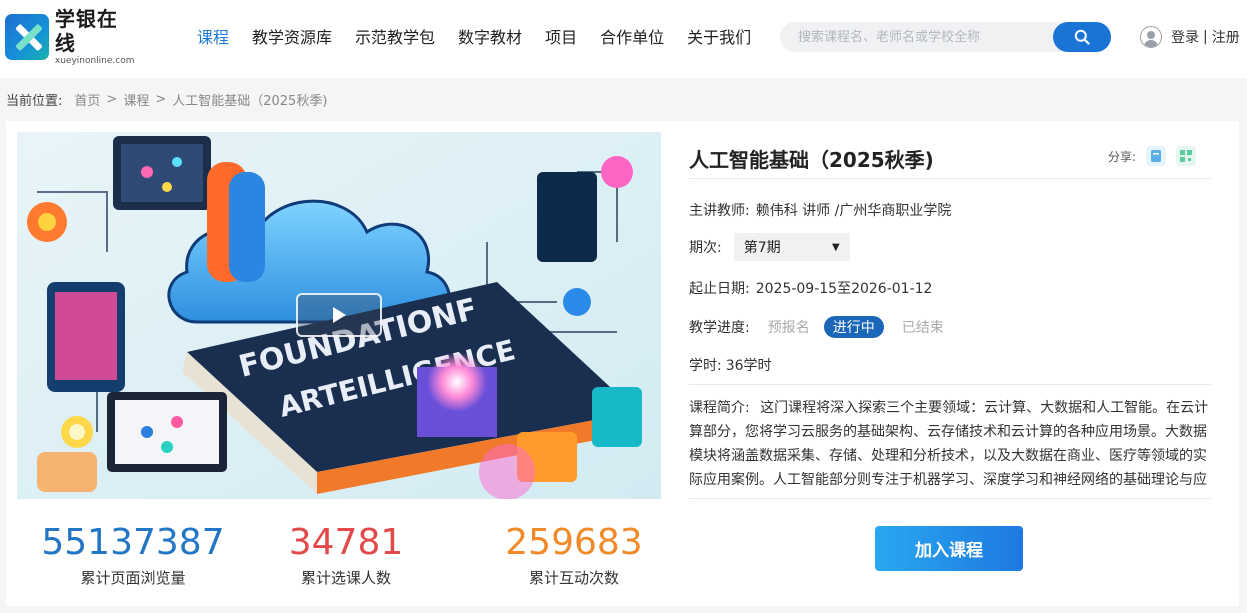  What do you see at coordinates (748, 366) in the screenshot?
I see `hours-value: 36学时` at bounding box center [748, 366].